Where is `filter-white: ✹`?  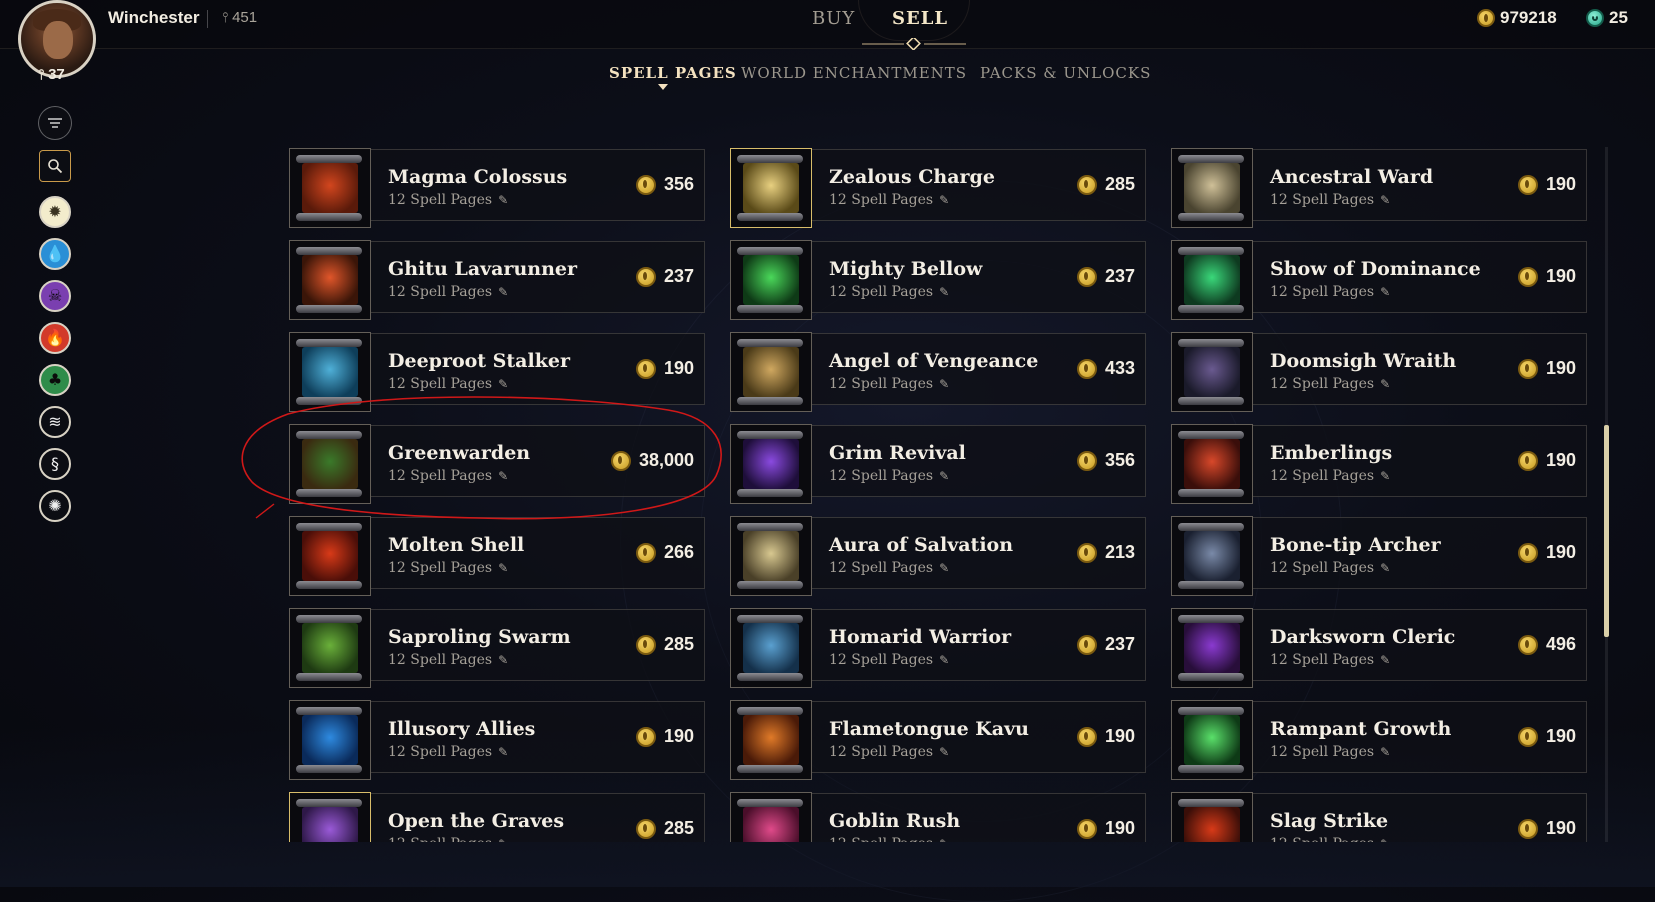
filter-white: ✹ is located at coordinates (55, 212).